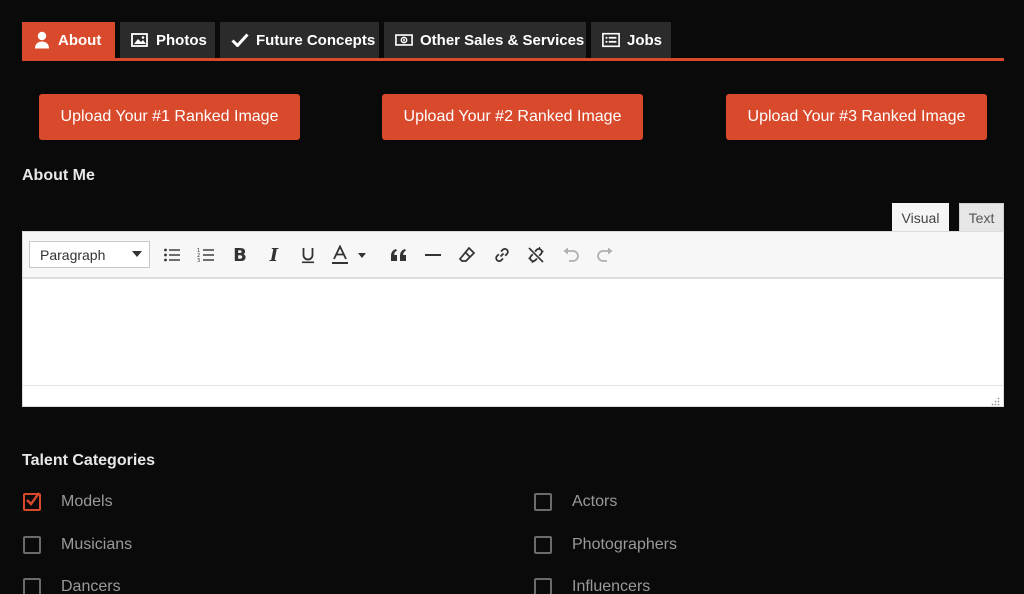  Describe the element at coordinates (512, 117) in the screenshot. I see `upload-image-2-button: Upload Your #2 Ranked Image` at that location.